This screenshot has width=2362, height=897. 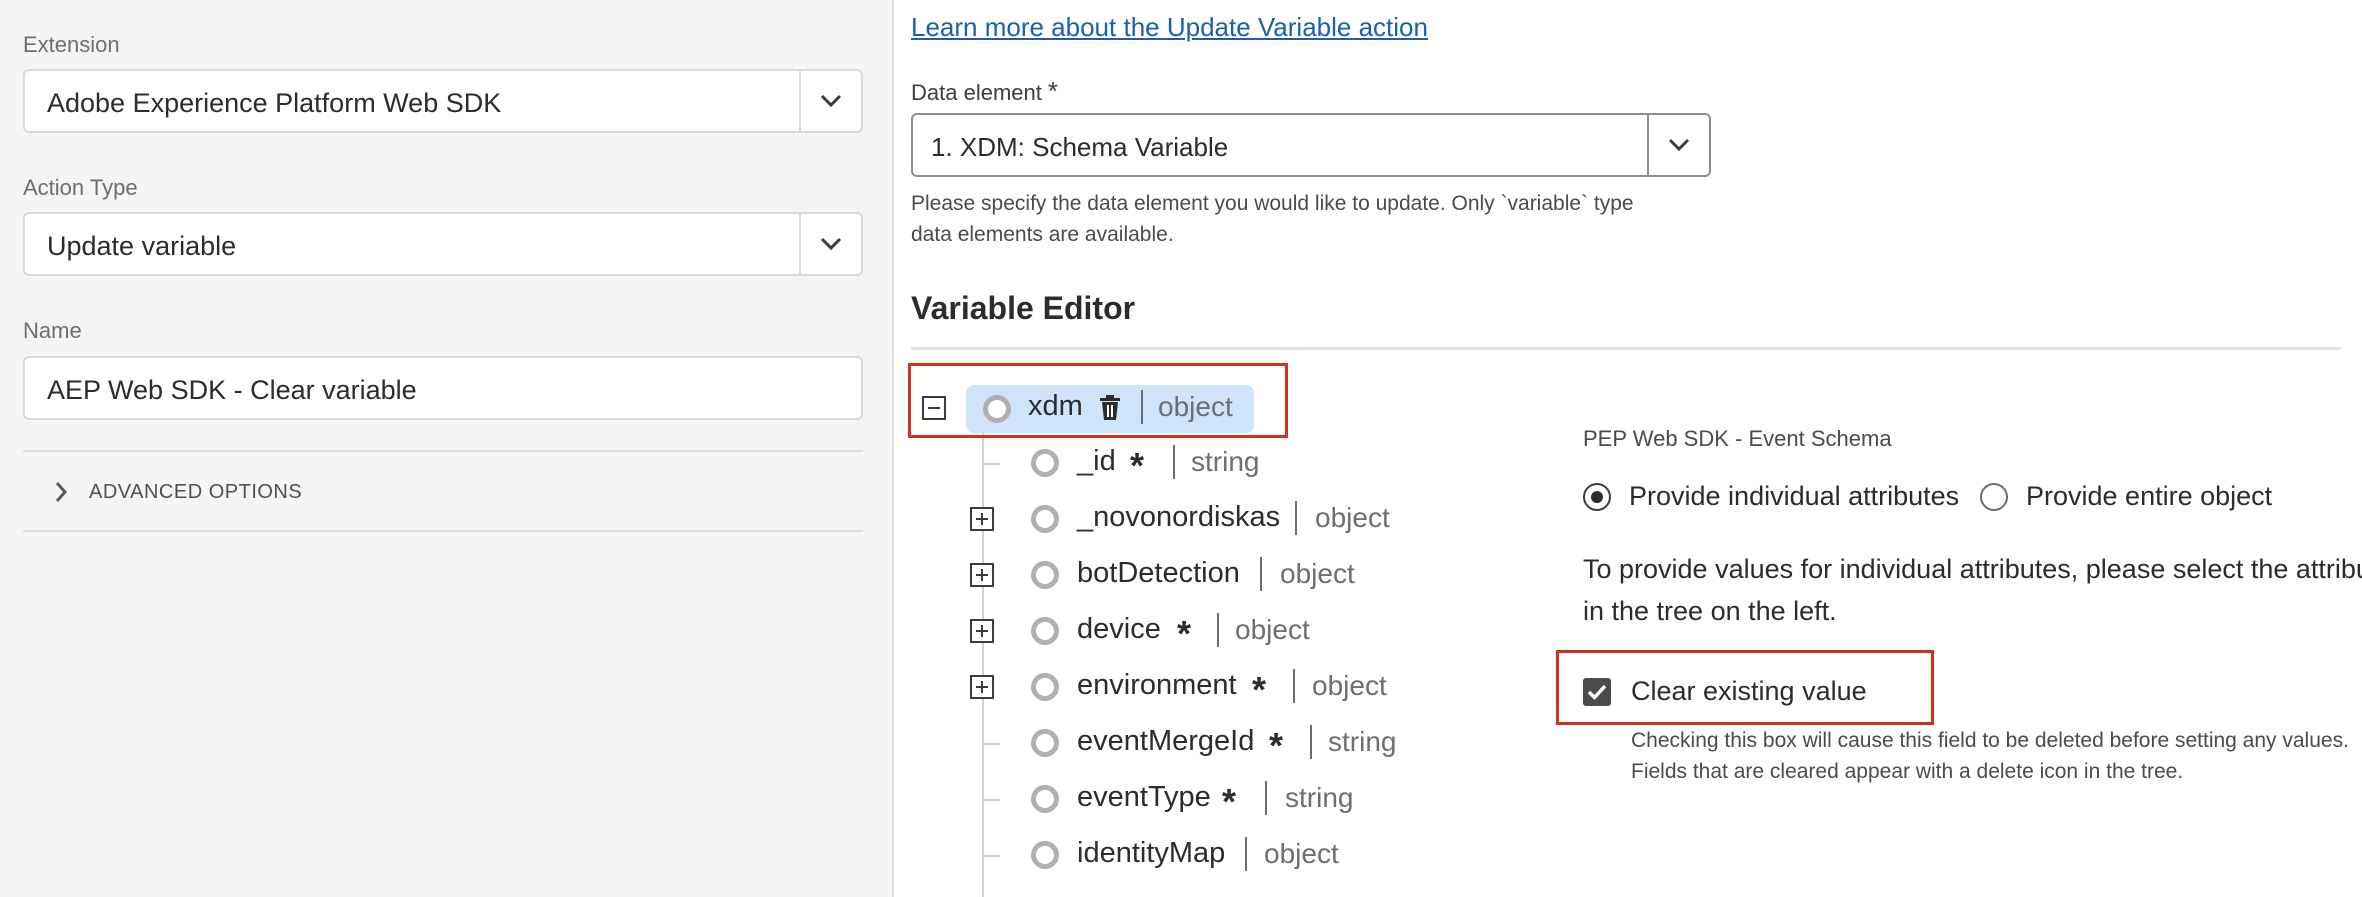 I want to click on tree-node-name: environment, so click(x=1157, y=685).